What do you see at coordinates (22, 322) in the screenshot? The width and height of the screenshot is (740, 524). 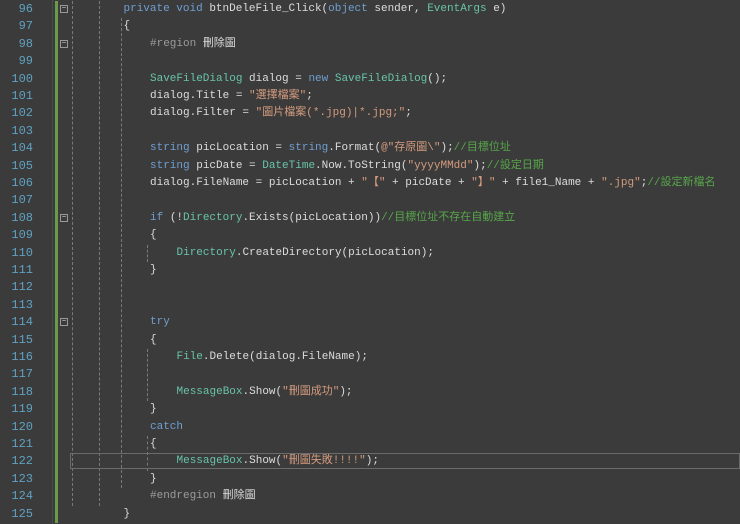 I see `line-number: 114` at bounding box center [22, 322].